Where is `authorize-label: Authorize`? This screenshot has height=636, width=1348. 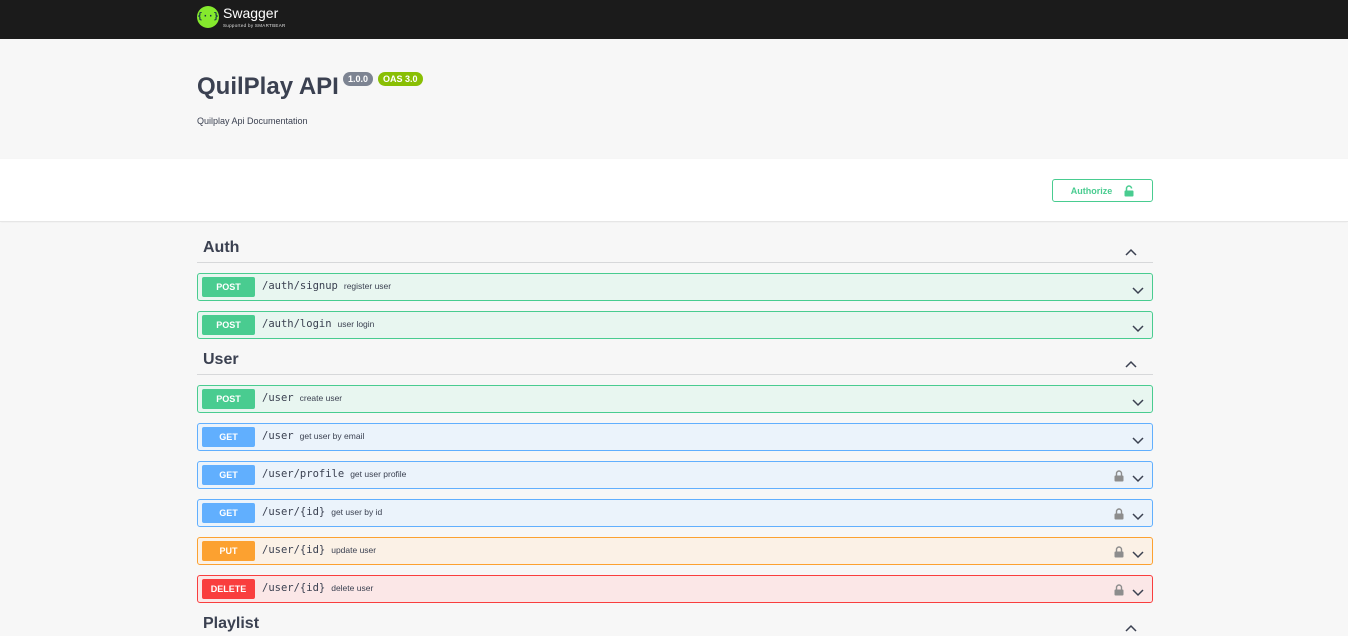 authorize-label: Authorize is located at coordinates (1091, 190).